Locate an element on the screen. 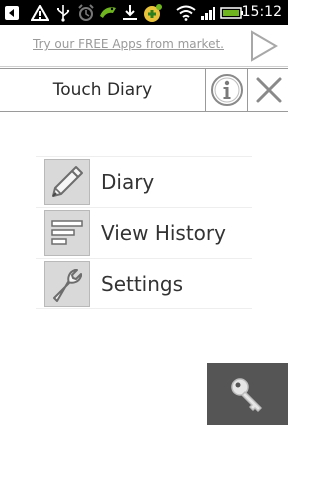 Image resolution: width=320 pixels, height=480 pixels. app-title: Touch Diary is located at coordinates (102, 90).